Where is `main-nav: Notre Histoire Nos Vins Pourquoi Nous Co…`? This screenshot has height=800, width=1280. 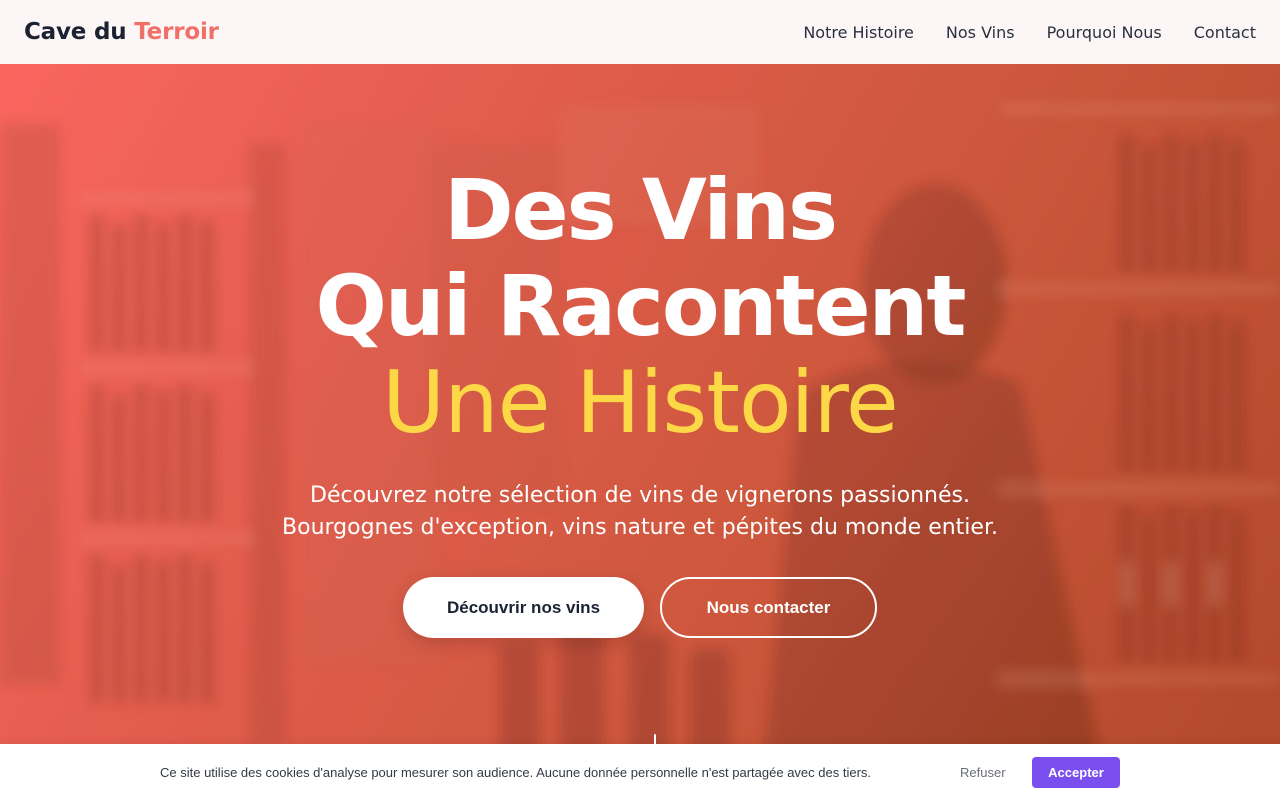
main-nav: Notre Histoire Nos Vins Pourquoi Nous Co… is located at coordinates (1029, 32).